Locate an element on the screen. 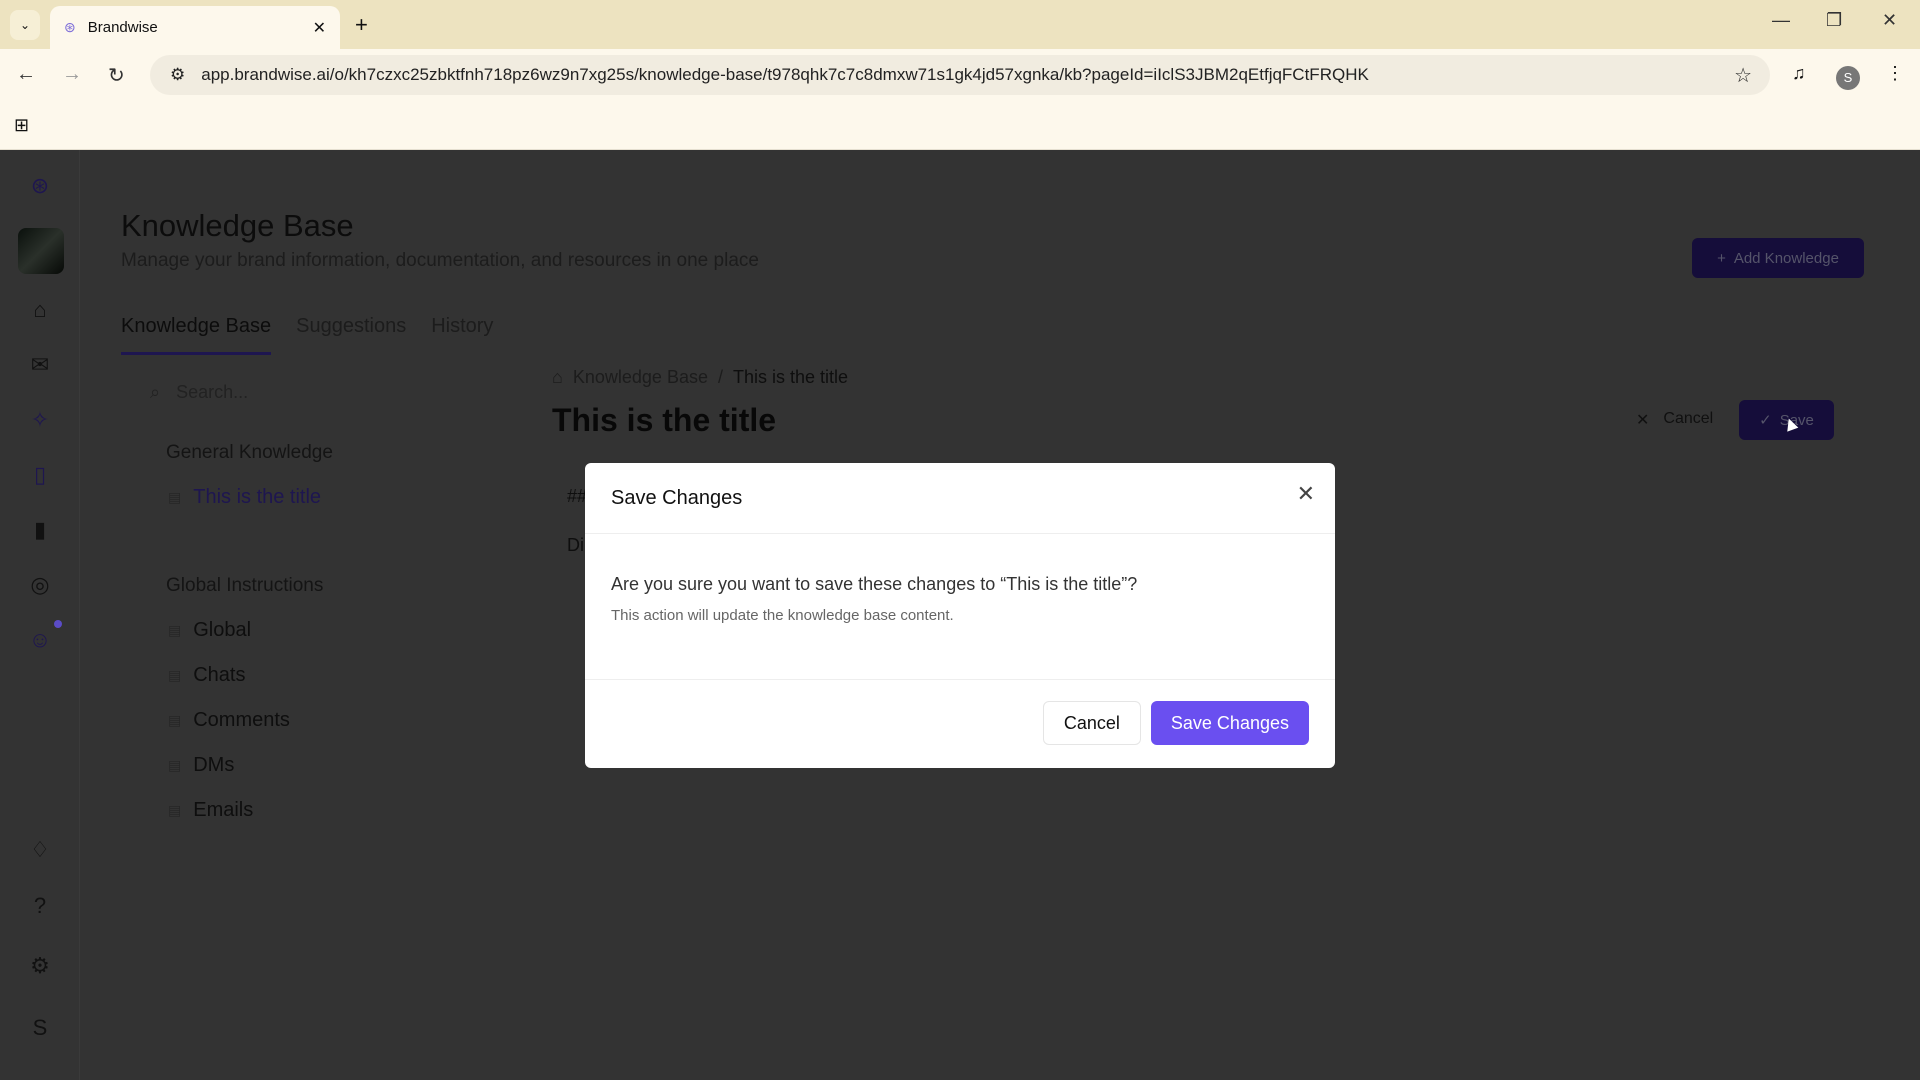 The width and height of the screenshot is (1920, 1080). settings-gear-icon: ⚙ is located at coordinates (40, 966).